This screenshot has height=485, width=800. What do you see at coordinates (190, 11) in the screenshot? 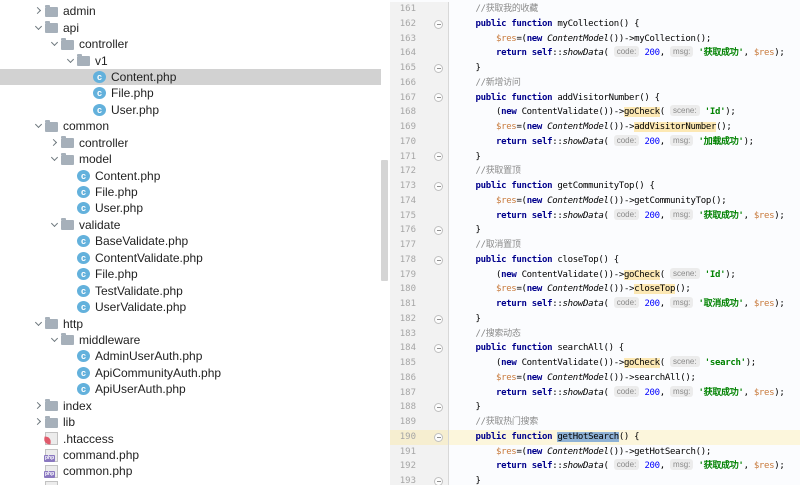
I see `tree-item: admin` at bounding box center [190, 11].